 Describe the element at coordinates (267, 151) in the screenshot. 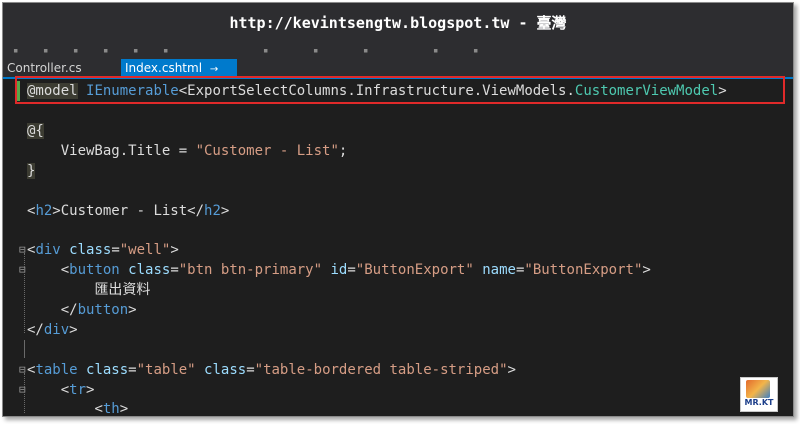

I see `code-string: "Customer - List"` at that location.